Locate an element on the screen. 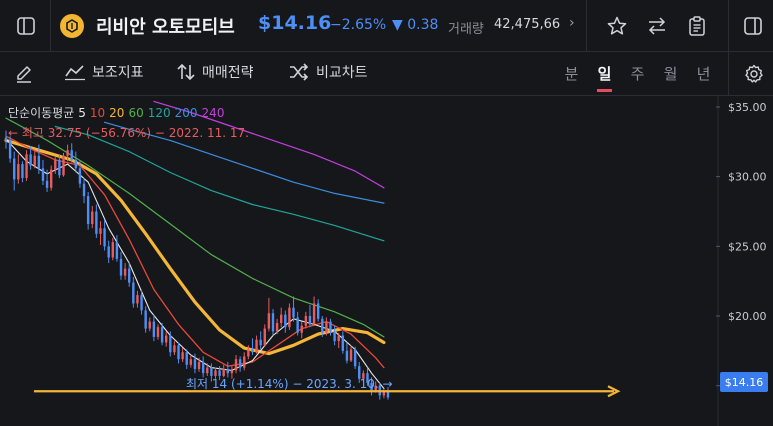  tab-day: 일 is located at coordinates (604, 77).